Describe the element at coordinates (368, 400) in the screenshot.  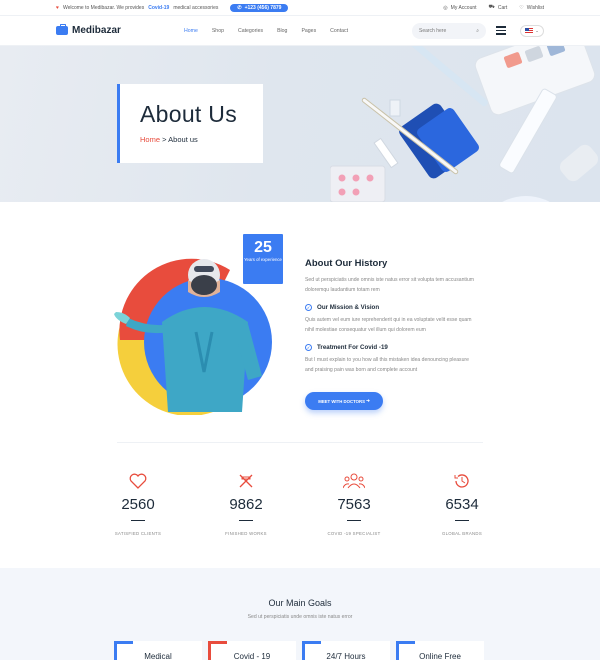
I see `arrow-right-icon: ➜` at that location.